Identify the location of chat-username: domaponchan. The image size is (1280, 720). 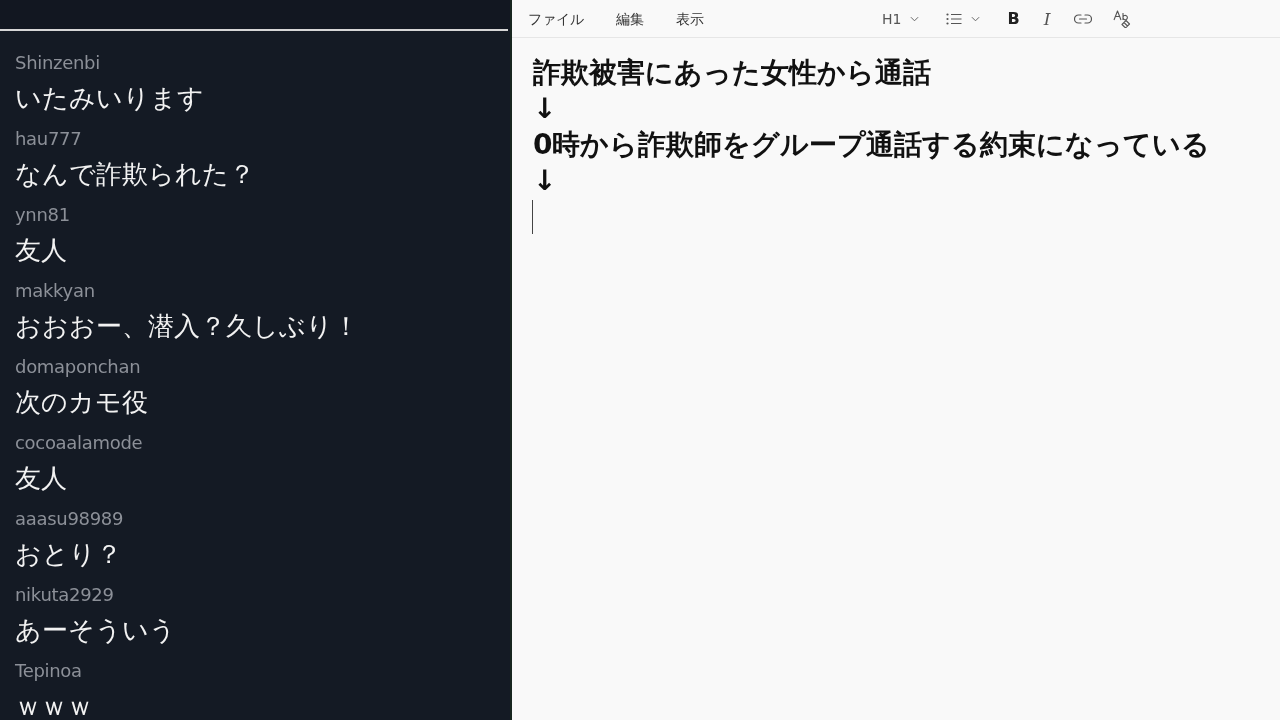
(78, 367).